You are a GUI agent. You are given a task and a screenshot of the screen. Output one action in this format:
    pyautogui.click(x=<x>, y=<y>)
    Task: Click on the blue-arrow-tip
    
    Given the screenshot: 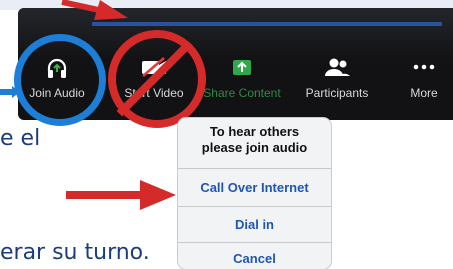 What is the action you would take?
    pyautogui.click(x=10, y=92)
    